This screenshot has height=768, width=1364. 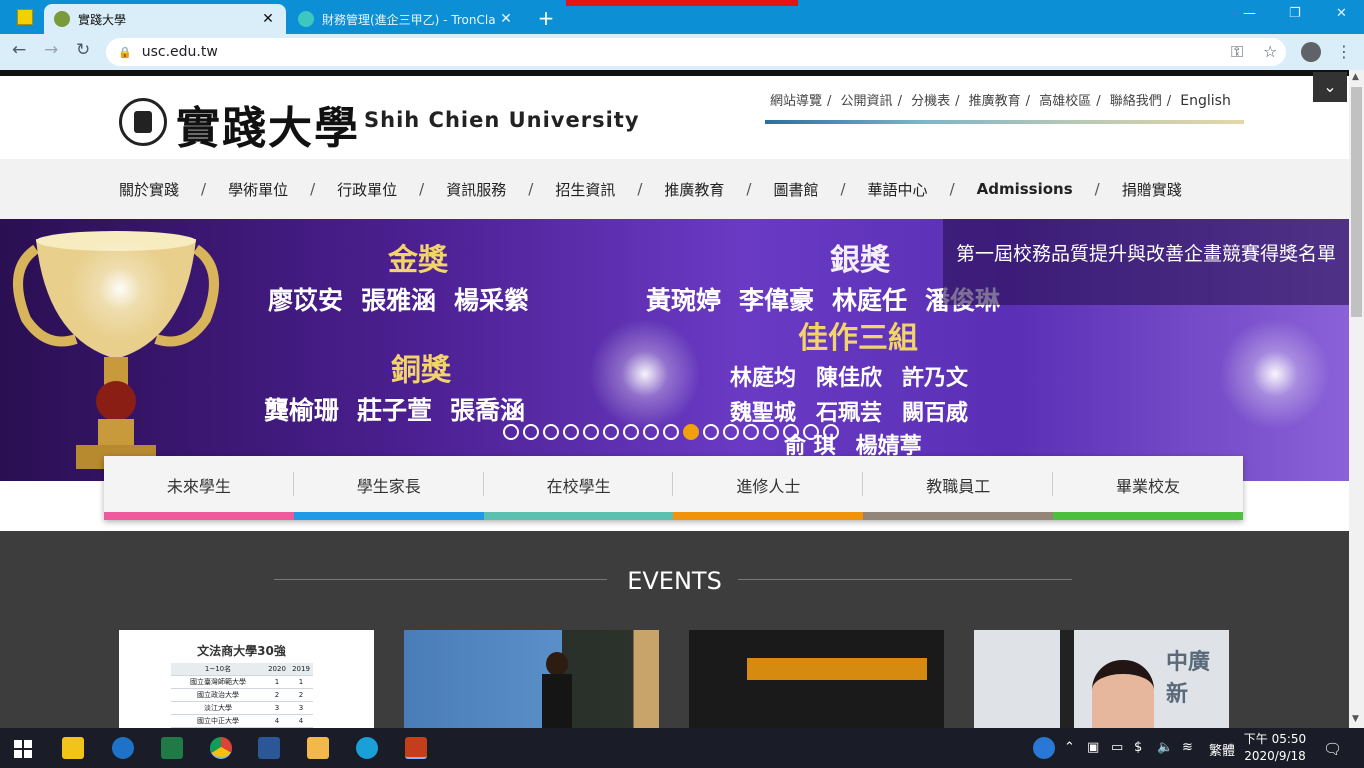 What do you see at coordinates (143, 122) in the screenshot?
I see `university-seal-icon` at bounding box center [143, 122].